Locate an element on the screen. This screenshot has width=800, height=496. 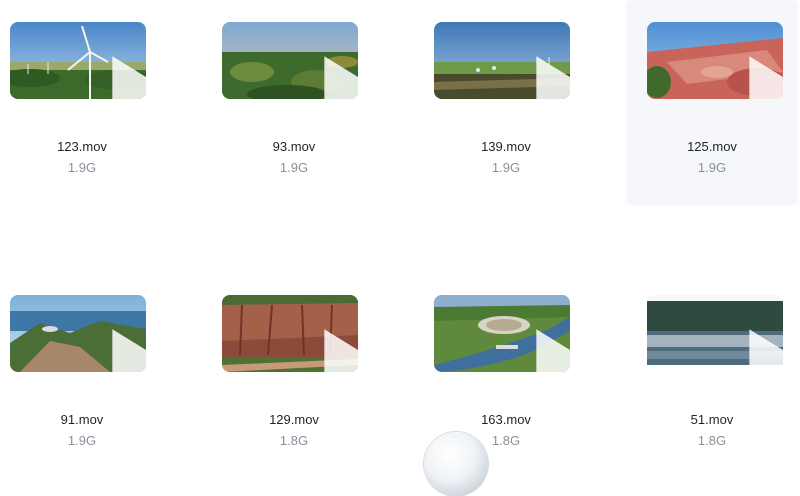
file-name: 91.mov is located at coordinates (82, 419).